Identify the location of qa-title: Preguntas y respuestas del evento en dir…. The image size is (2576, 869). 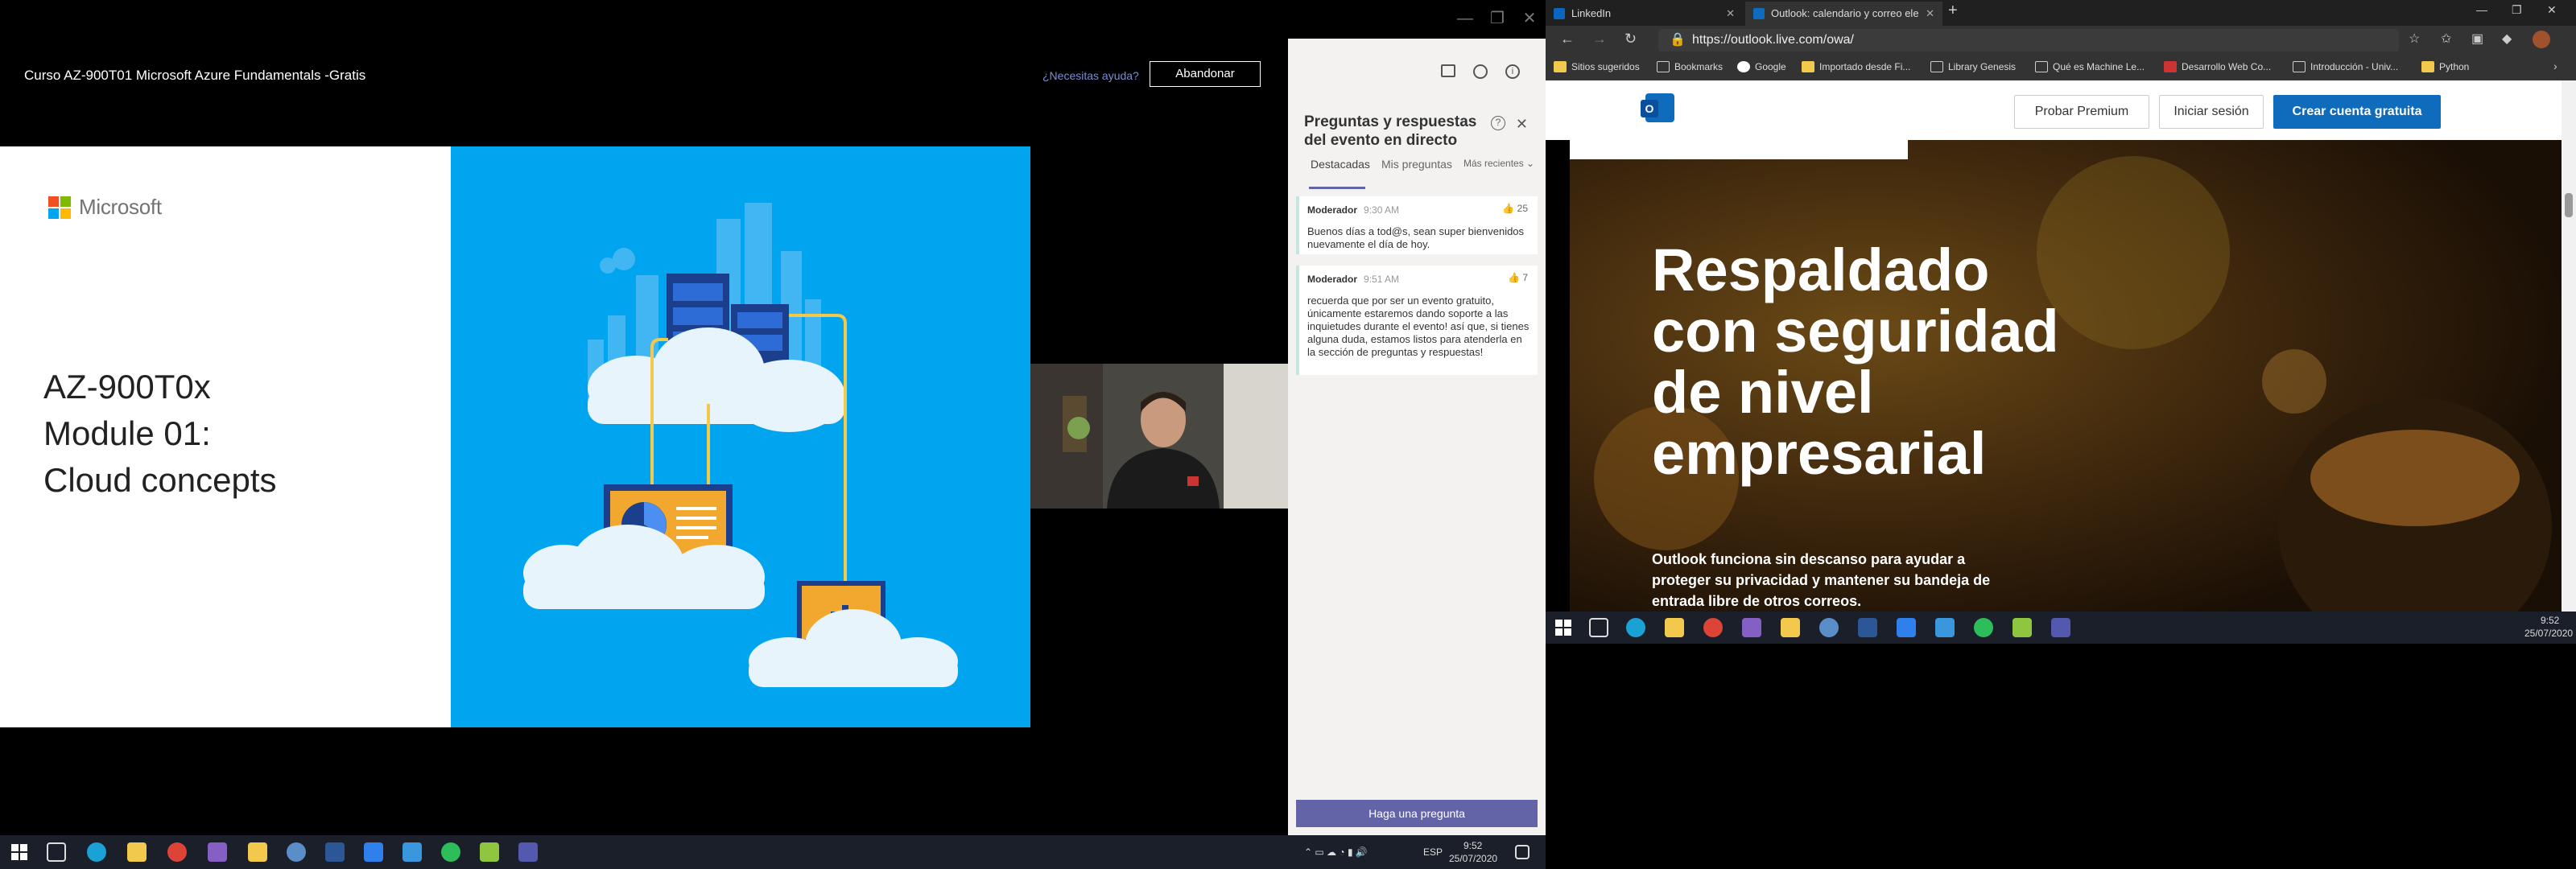
(1390, 131).